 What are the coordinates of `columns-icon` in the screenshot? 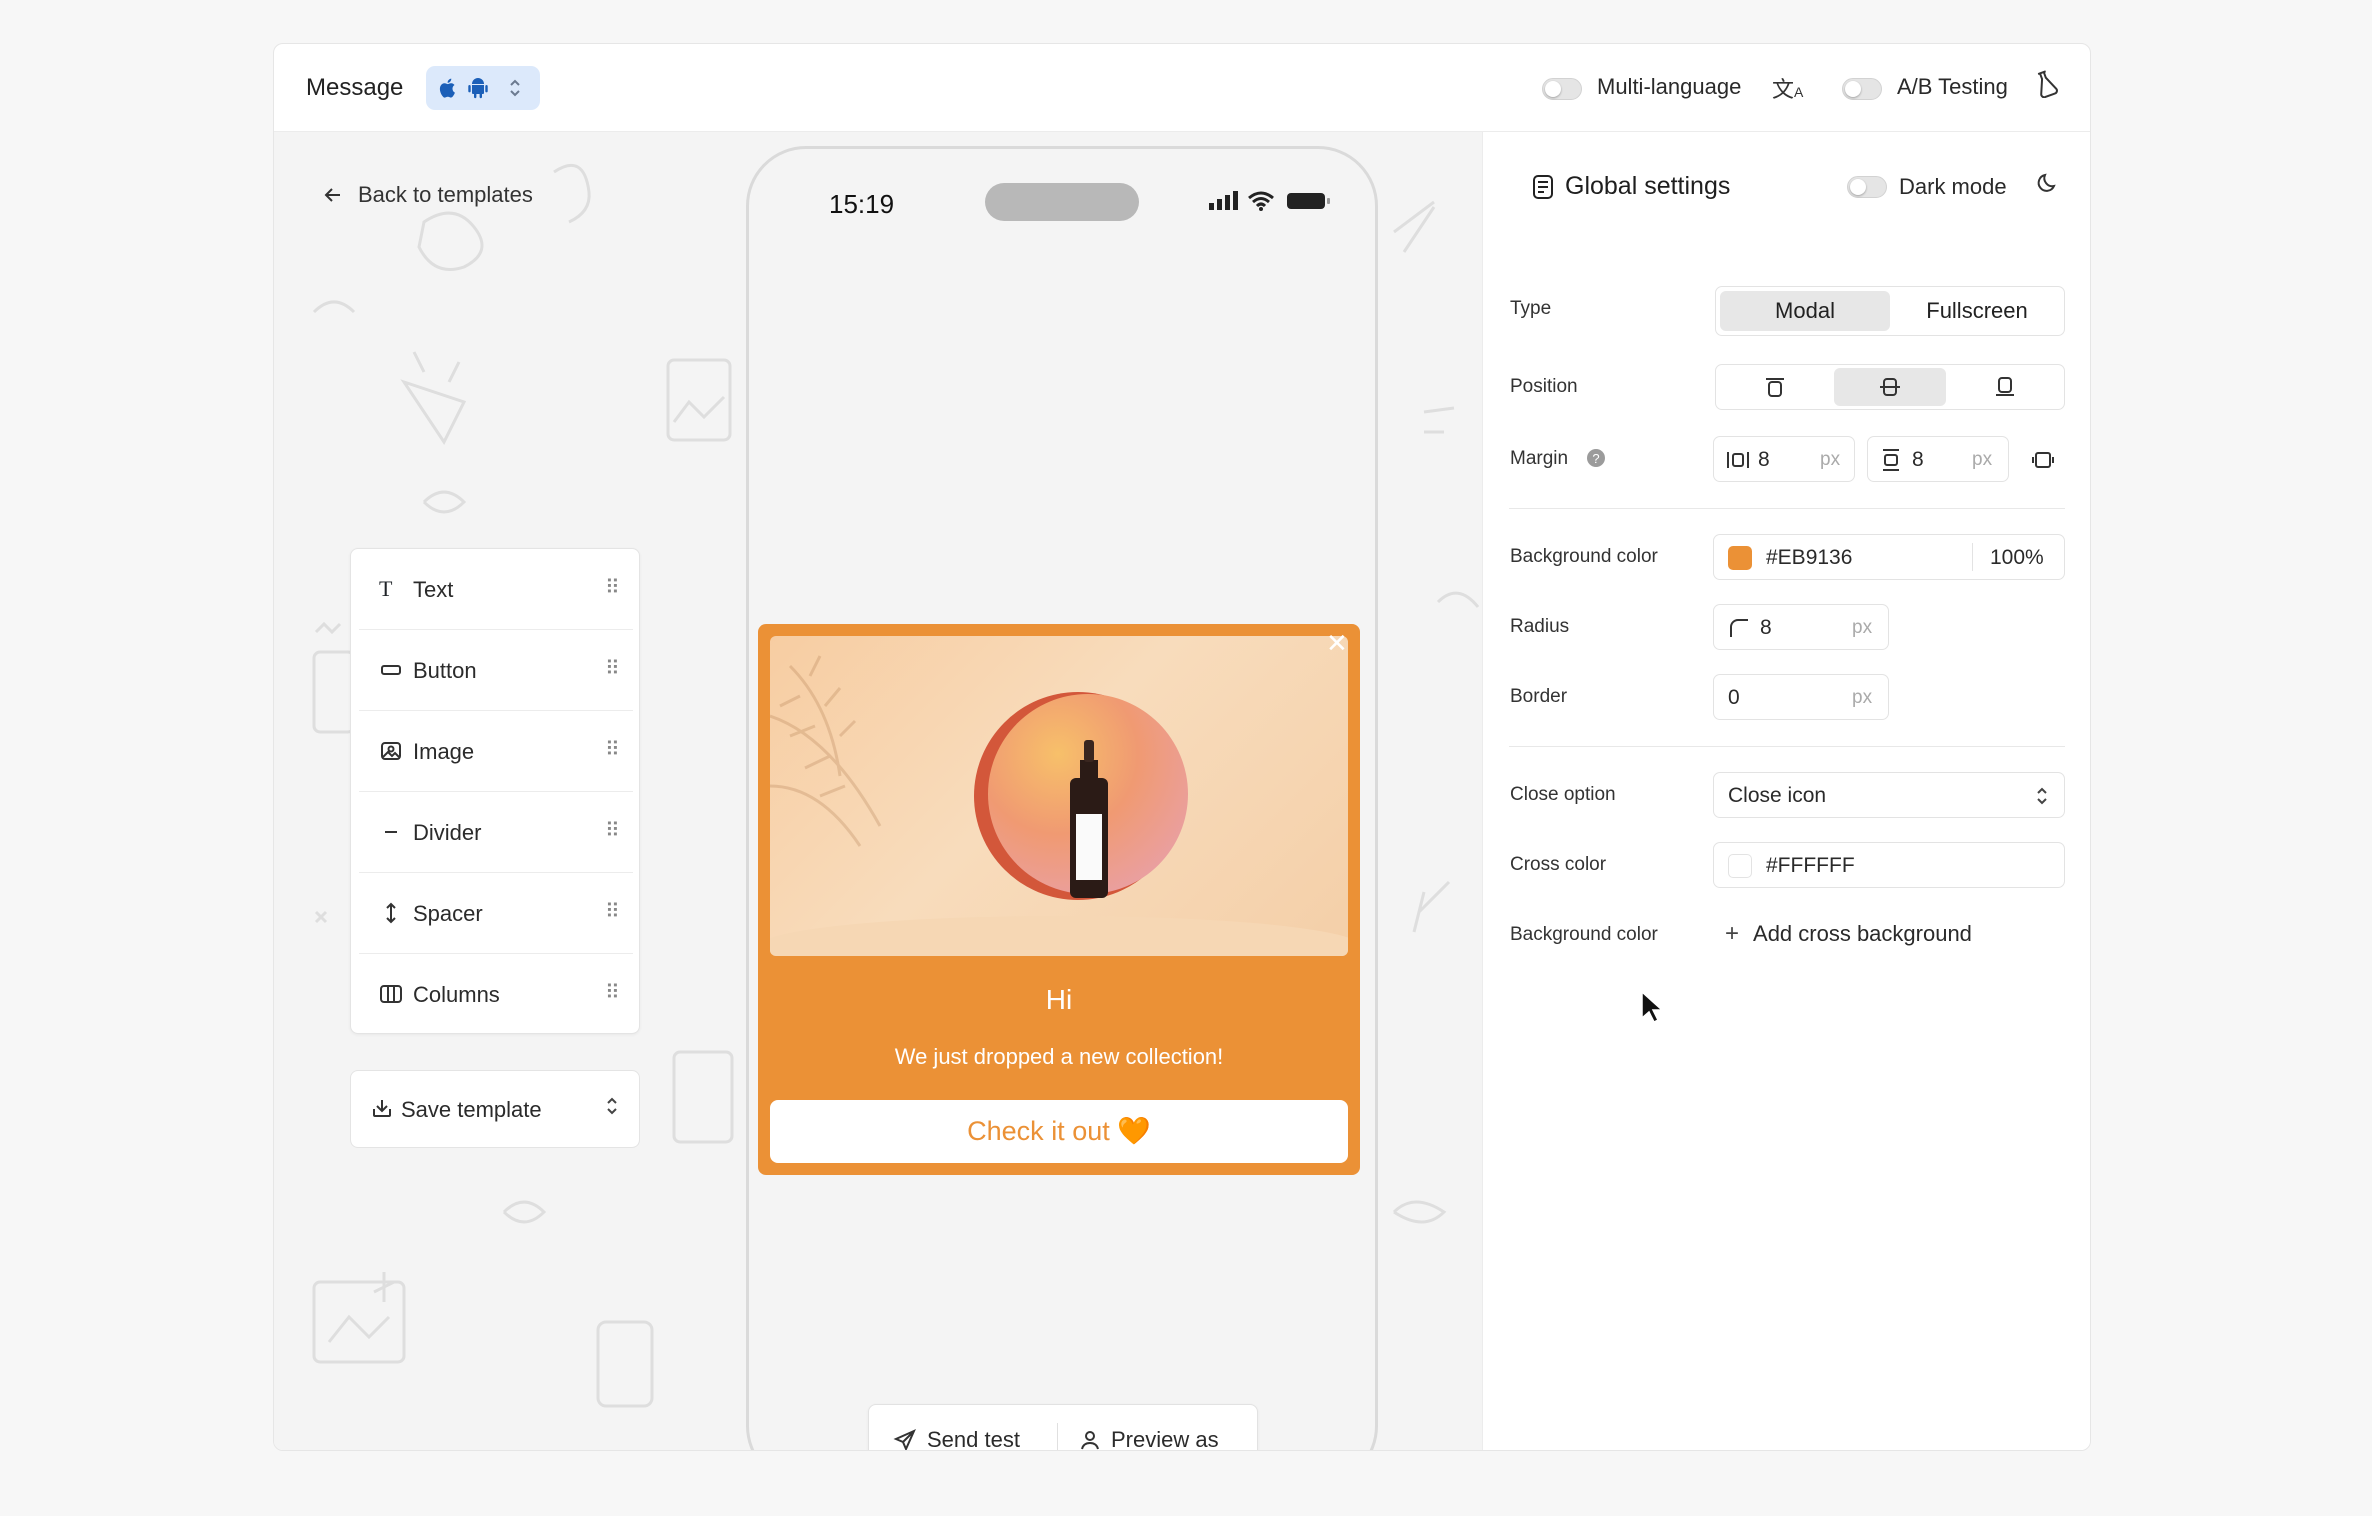 It's located at (391, 994).